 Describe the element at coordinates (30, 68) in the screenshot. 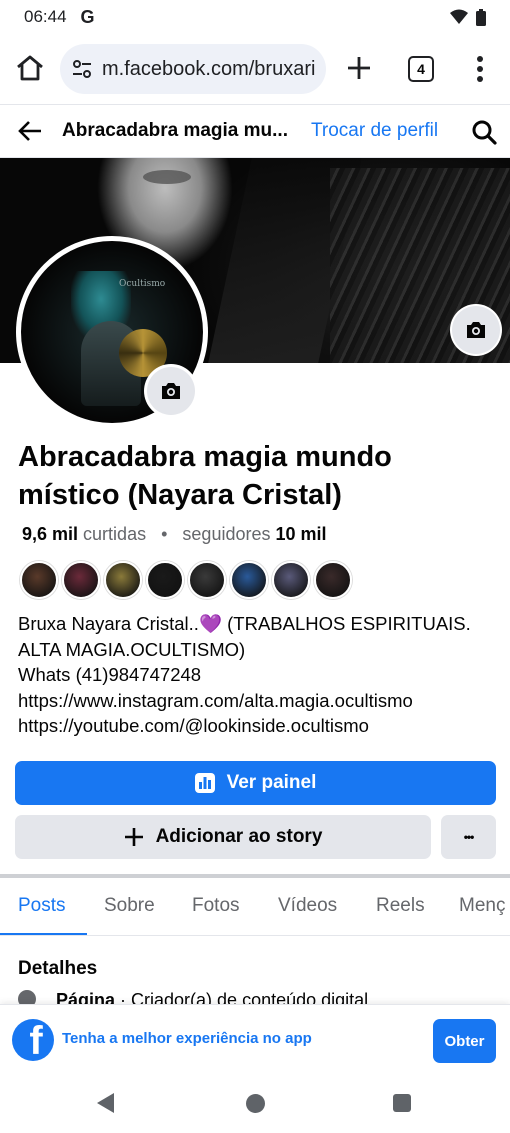

I see `home-icon` at that location.